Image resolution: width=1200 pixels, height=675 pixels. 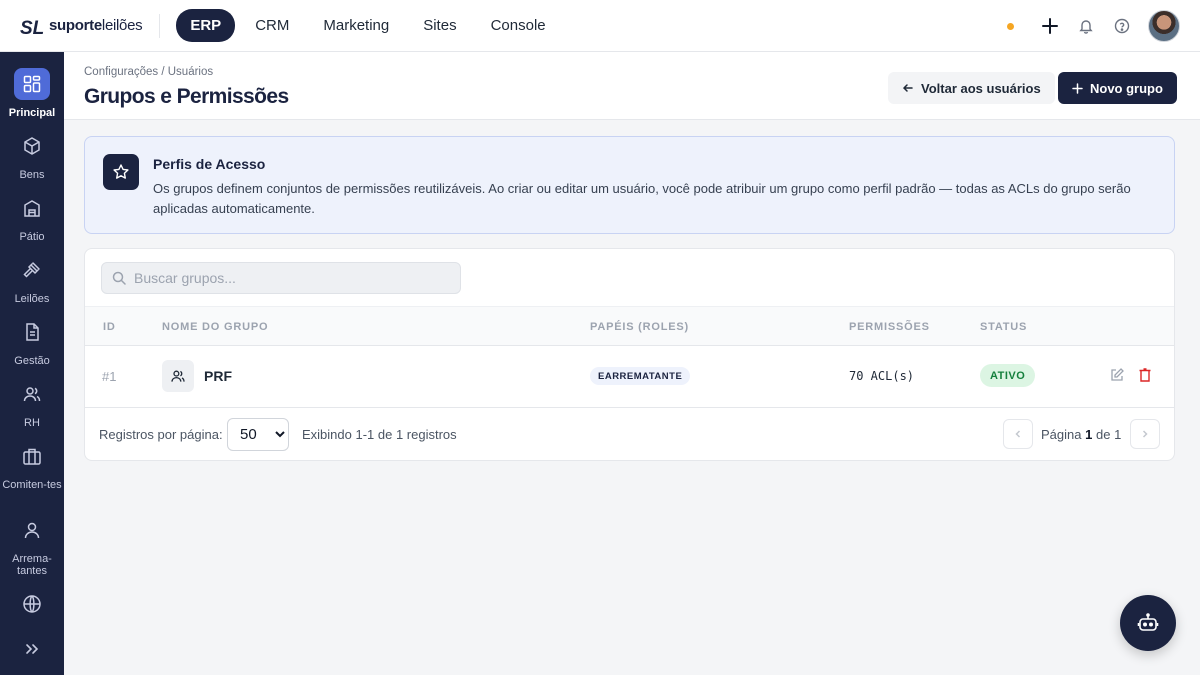 I want to click on brand-name: suporteleilões, so click(x=96, y=25).